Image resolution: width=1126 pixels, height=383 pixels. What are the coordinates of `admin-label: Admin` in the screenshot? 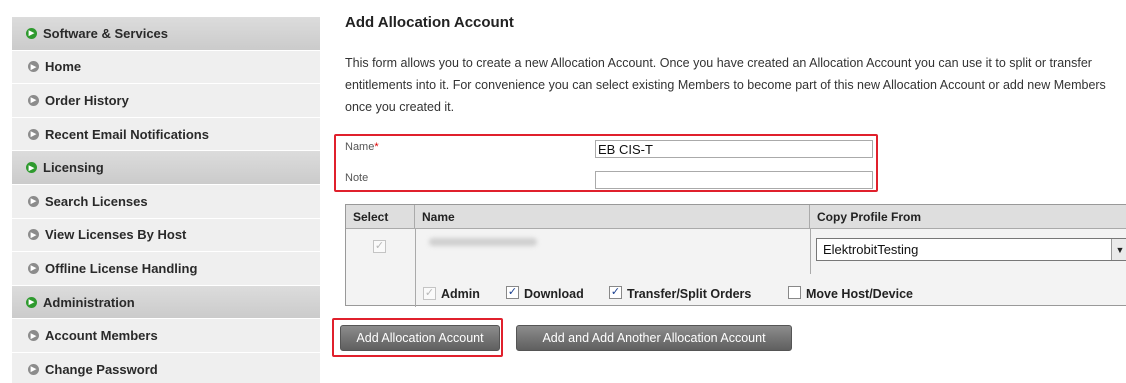 It's located at (460, 294).